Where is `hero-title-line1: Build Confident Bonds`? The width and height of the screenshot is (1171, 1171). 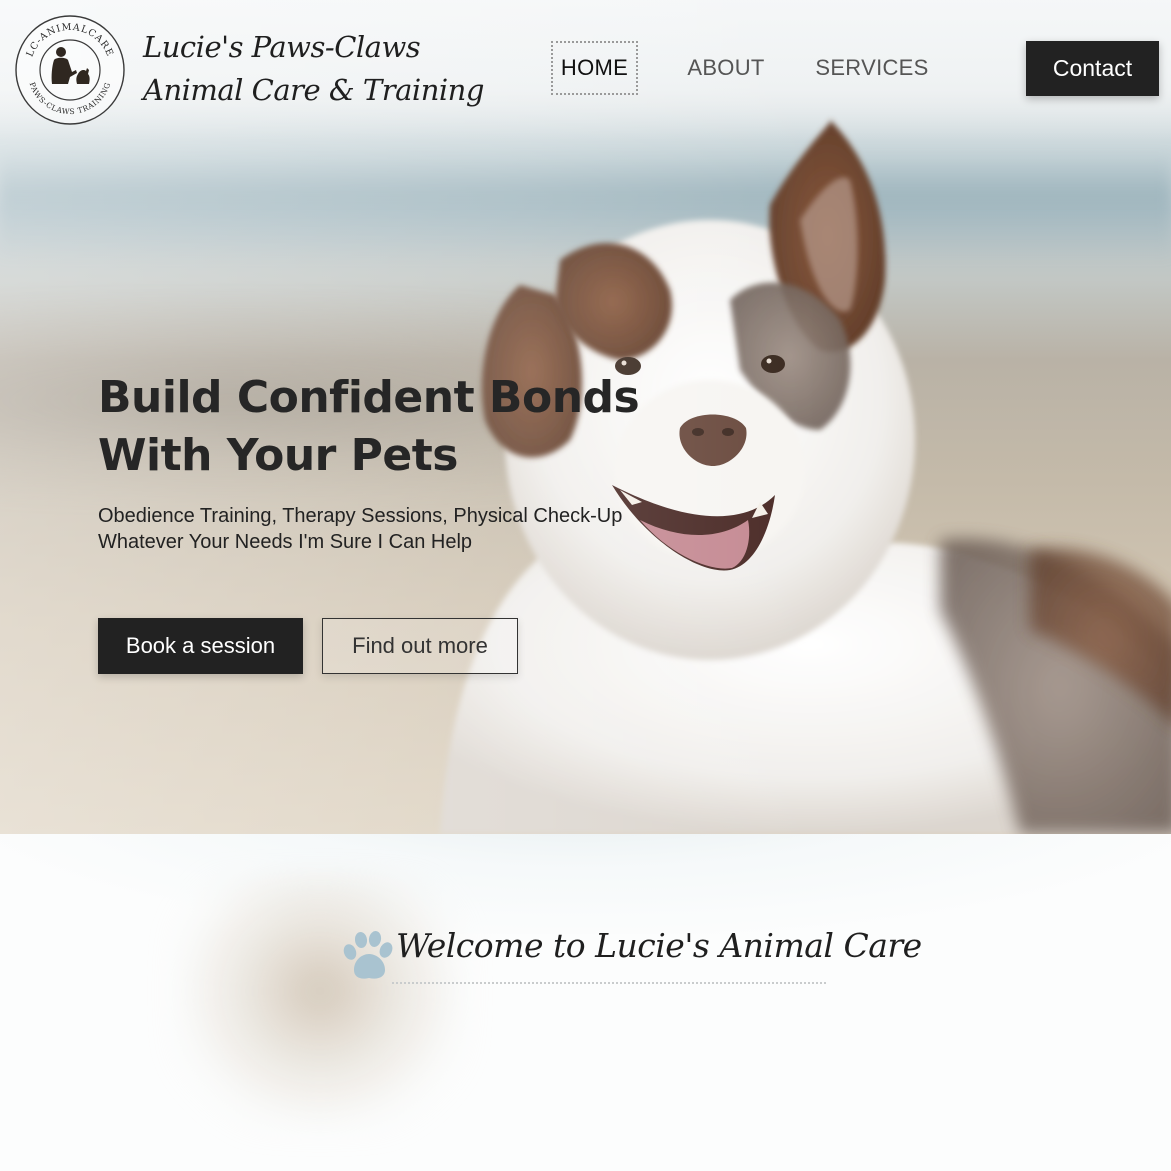
hero-title-line1: Build Confident Bonds is located at coordinates (369, 397).